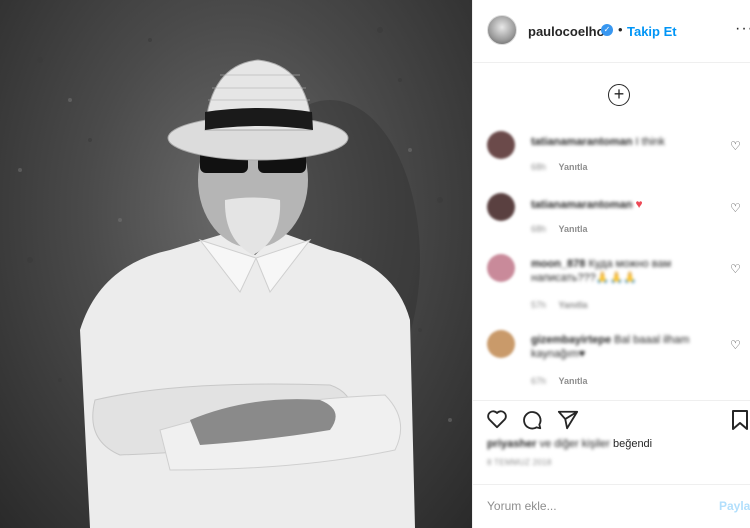  Describe the element at coordinates (532, 422) in the screenshot. I see `comment-bubble-icon` at that location.